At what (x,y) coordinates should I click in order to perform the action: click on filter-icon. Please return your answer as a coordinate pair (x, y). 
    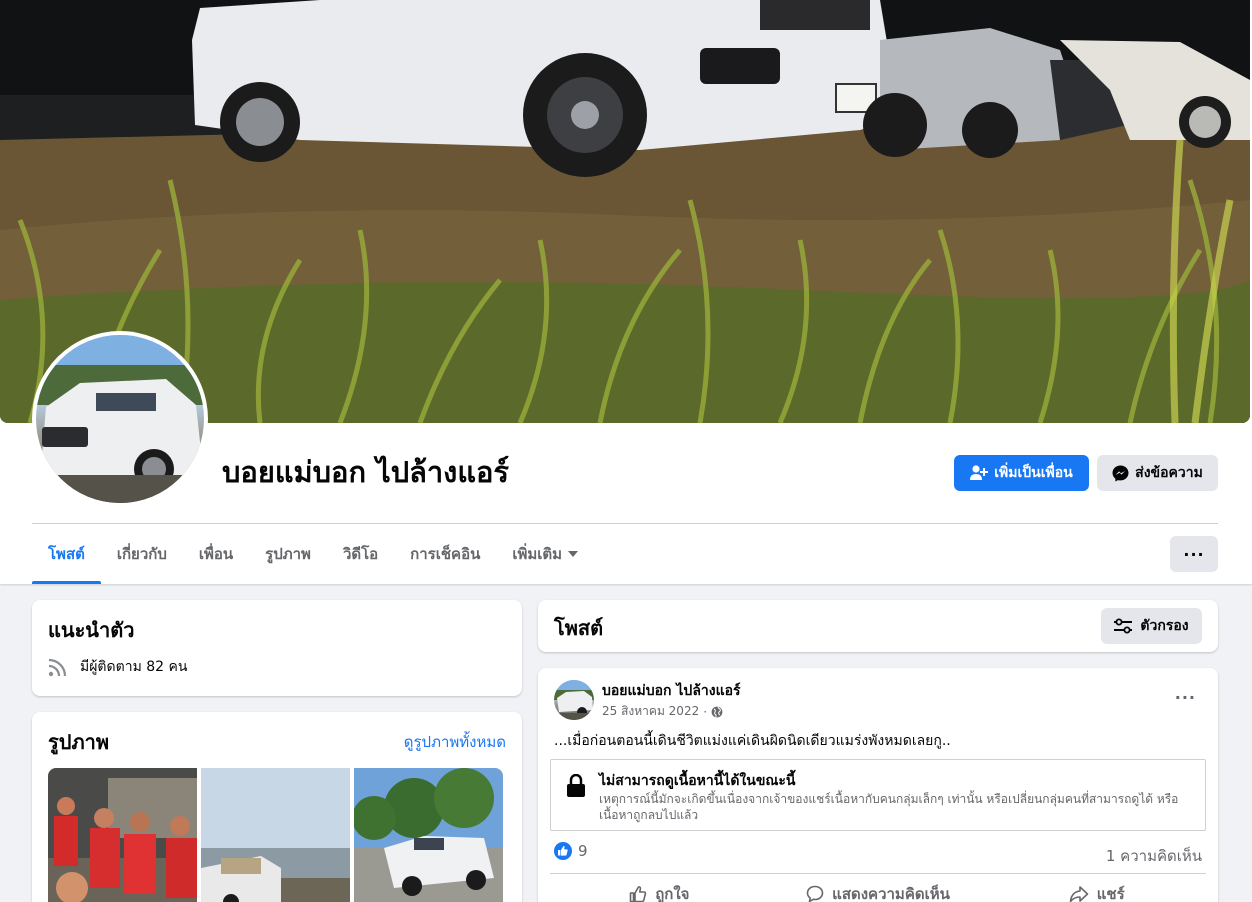
    Looking at the image, I should click on (1123, 626).